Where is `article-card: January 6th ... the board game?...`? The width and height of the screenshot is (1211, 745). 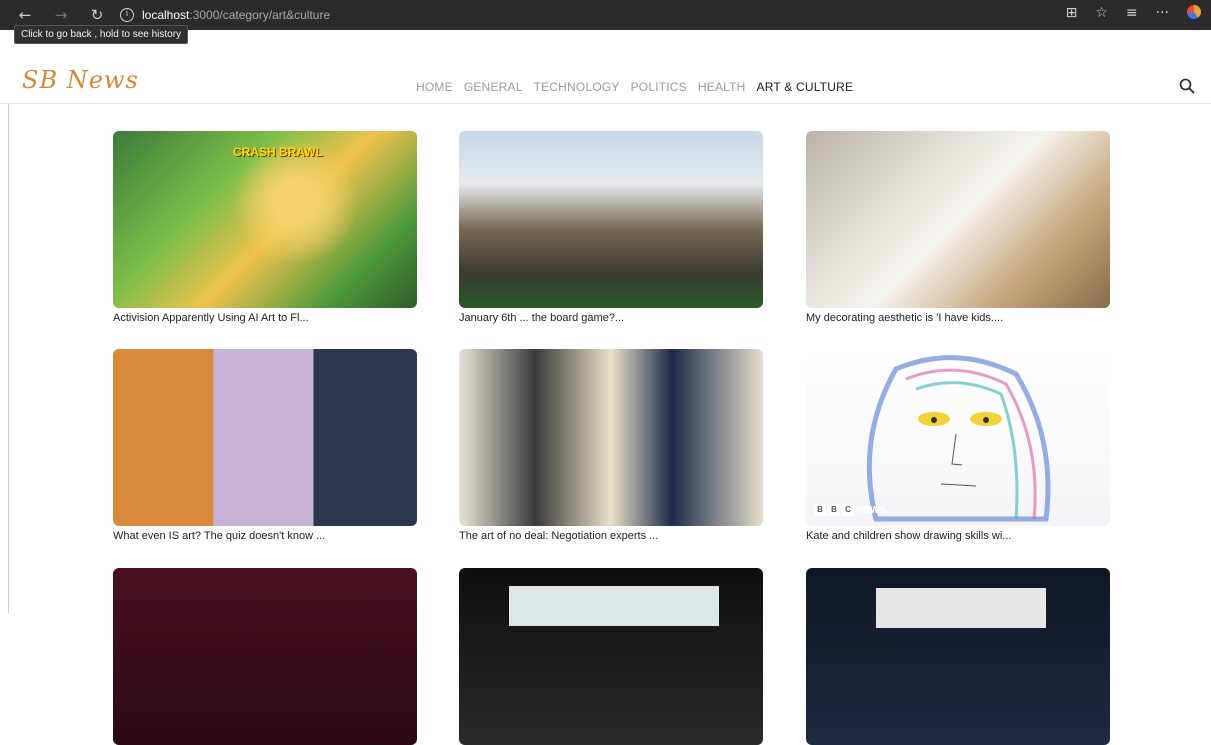
article-card: January 6th ... the board game?... is located at coordinates (611, 227).